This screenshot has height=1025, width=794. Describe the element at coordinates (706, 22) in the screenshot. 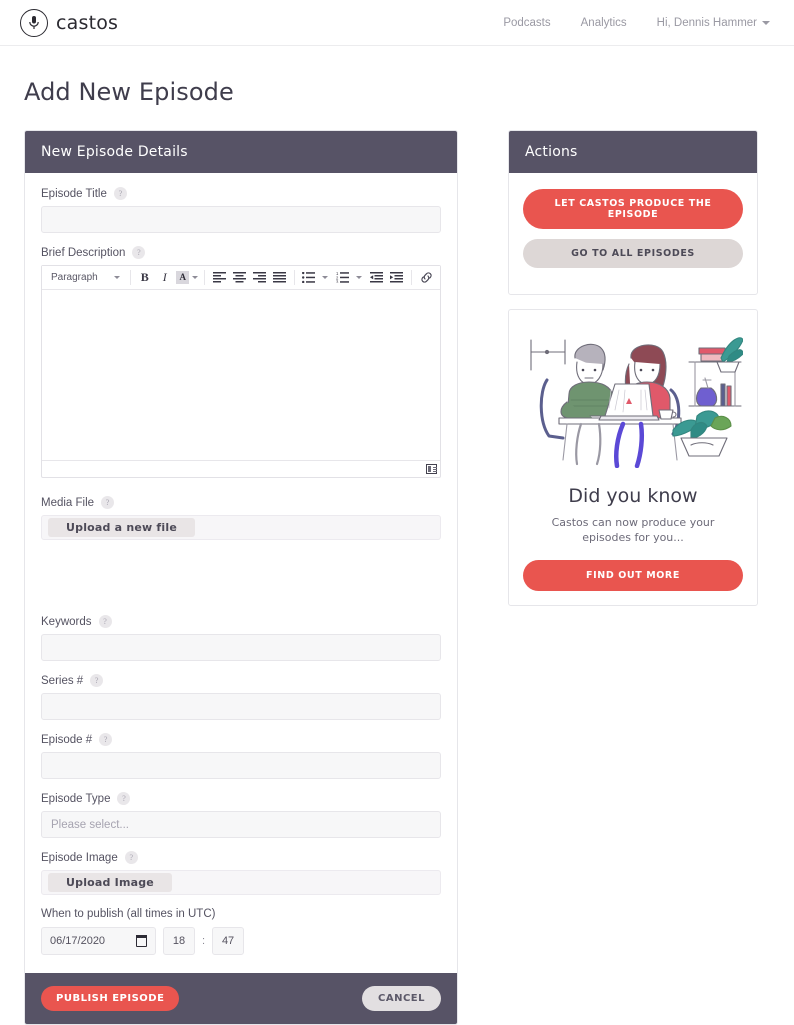

I see `nav-account-label: Hi, Dennis Hammer` at that location.